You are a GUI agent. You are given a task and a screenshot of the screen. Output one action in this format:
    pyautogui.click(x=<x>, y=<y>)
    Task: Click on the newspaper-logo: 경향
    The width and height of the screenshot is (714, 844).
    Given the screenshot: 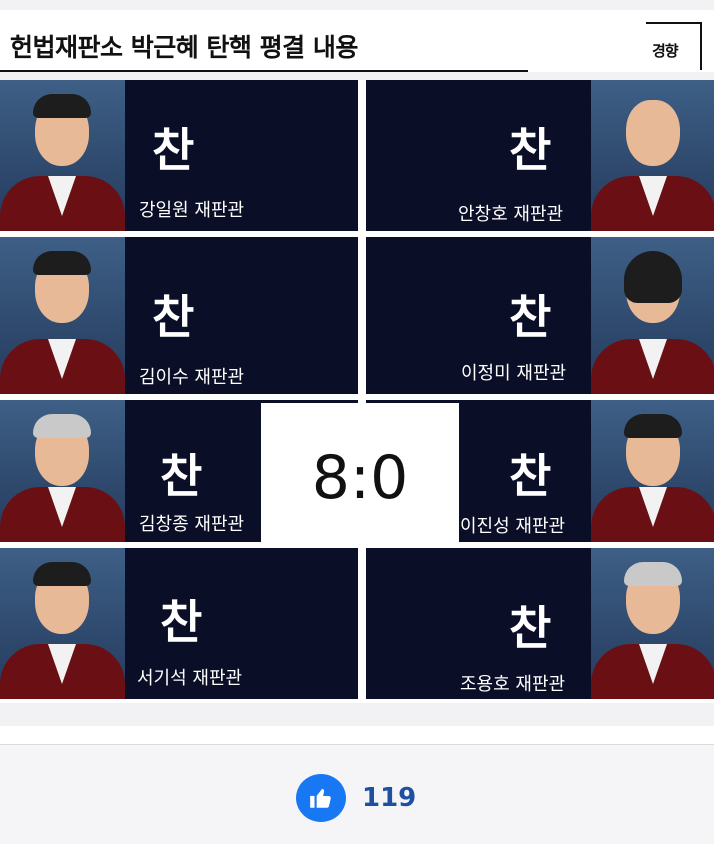 What is the action you would take?
    pyautogui.click(x=674, y=46)
    